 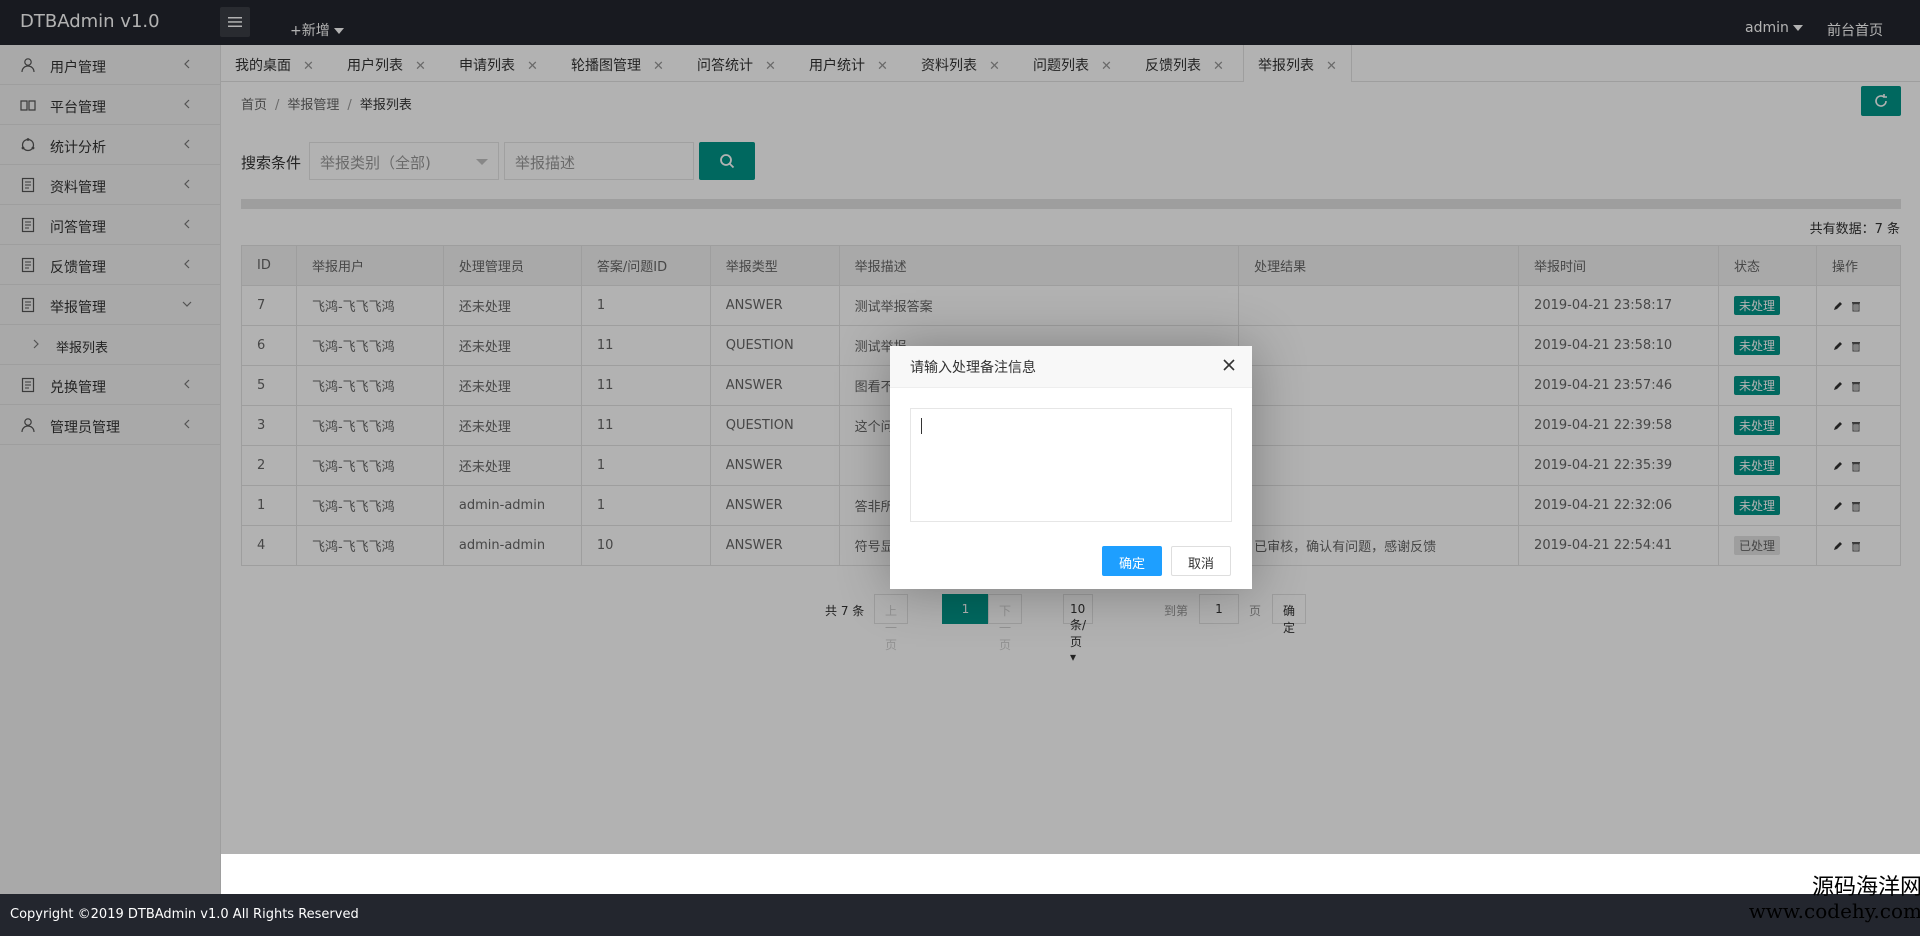 What do you see at coordinates (110, 469) in the screenshot?
I see `overlay-sidebar` at bounding box center [110, 469].